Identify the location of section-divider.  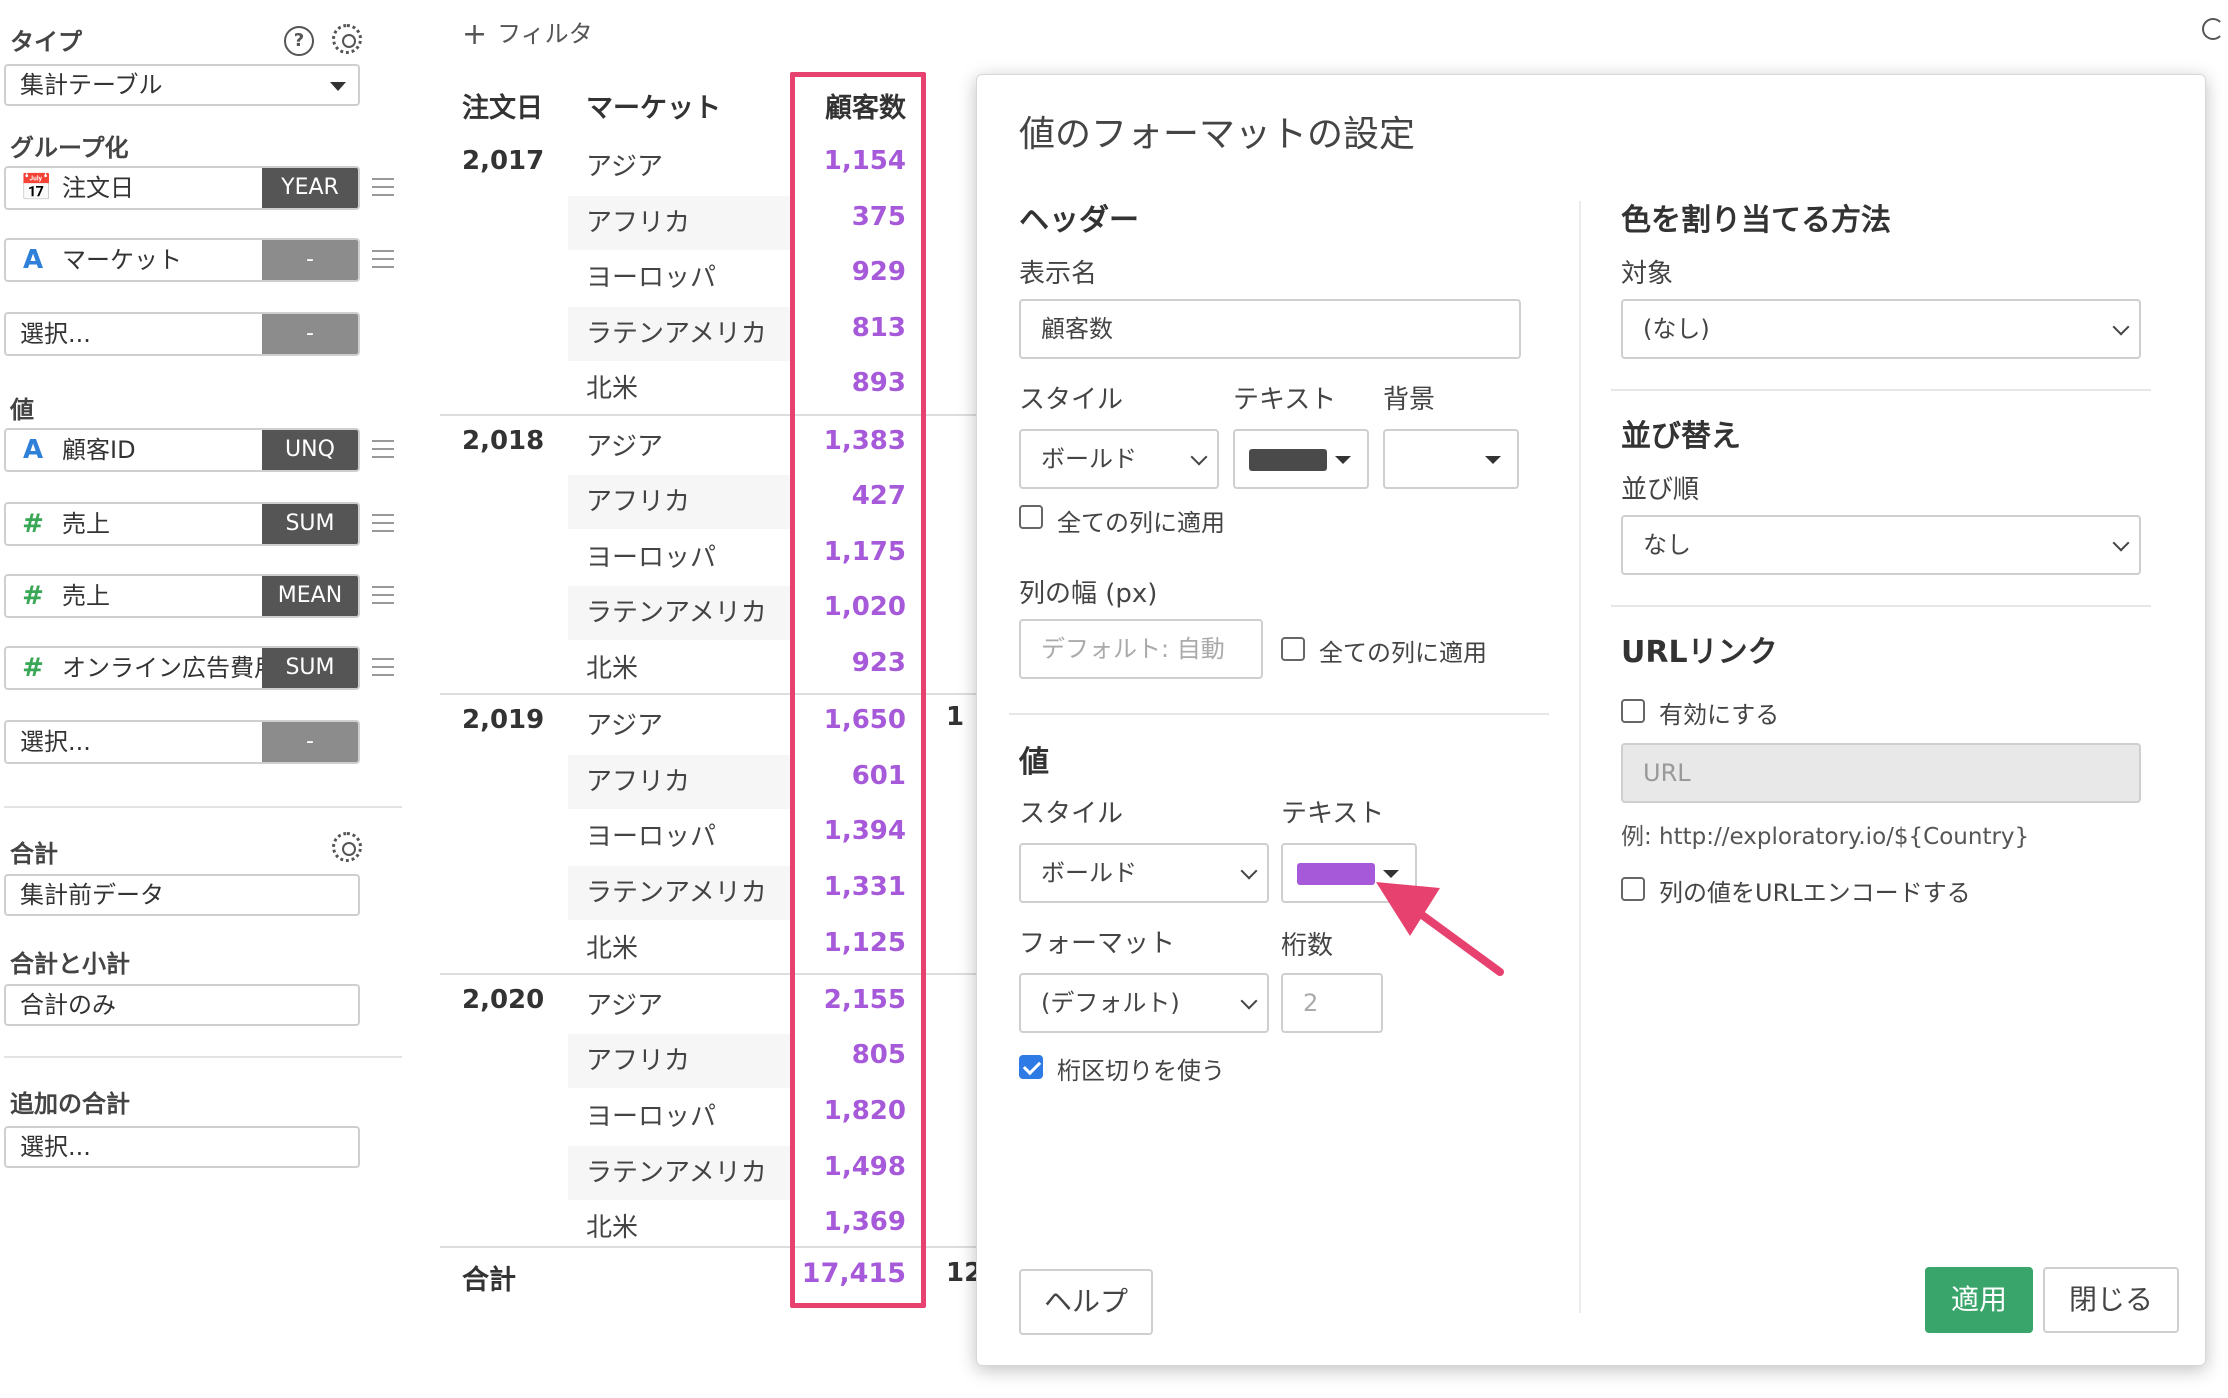
(1881, 390).